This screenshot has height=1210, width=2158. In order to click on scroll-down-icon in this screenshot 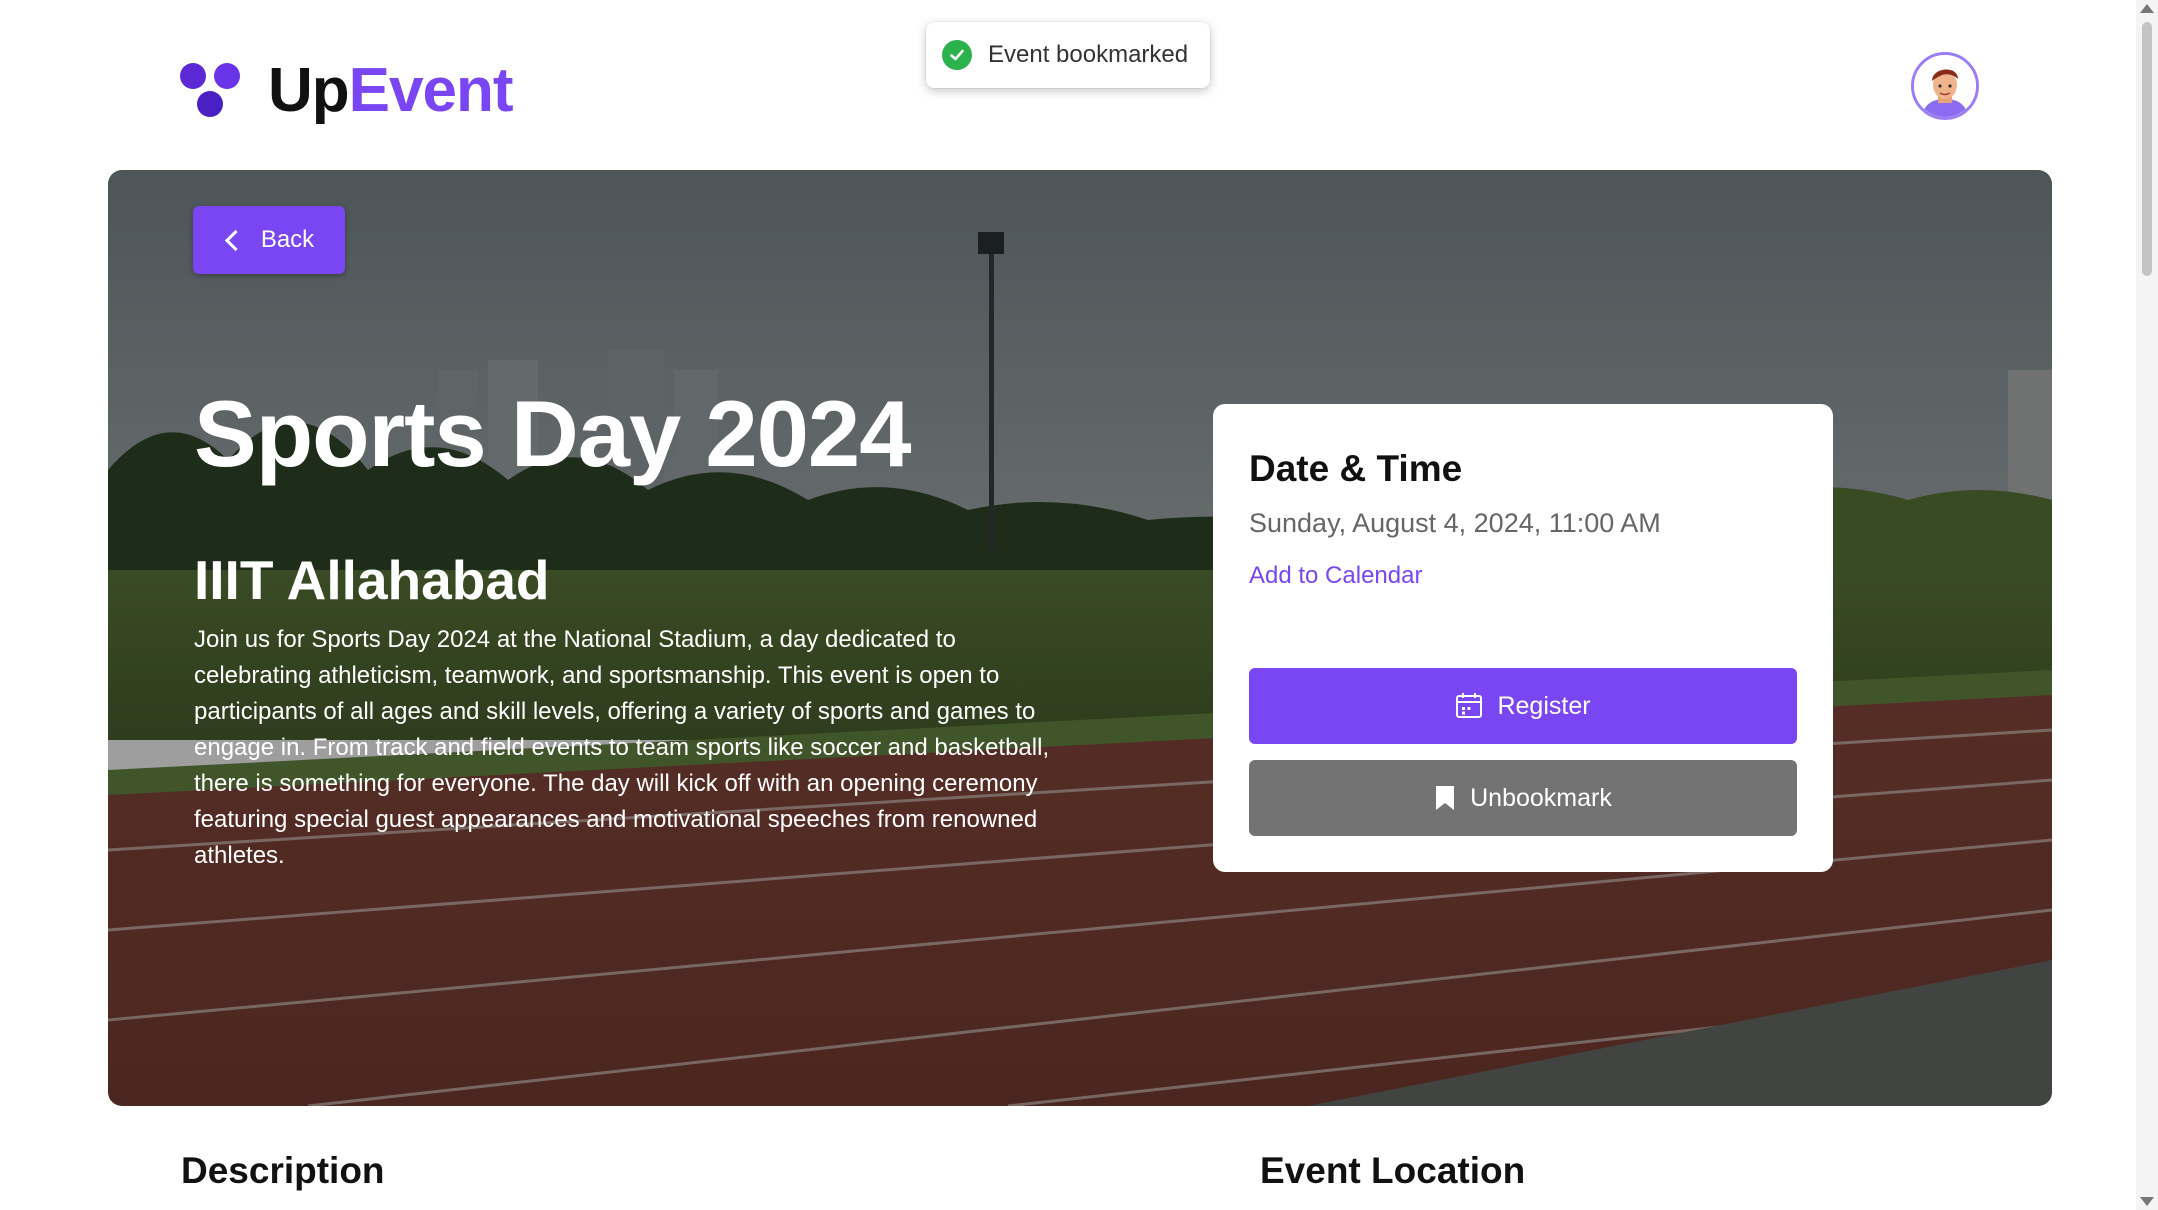, I will do `click(2147, 1201)`.